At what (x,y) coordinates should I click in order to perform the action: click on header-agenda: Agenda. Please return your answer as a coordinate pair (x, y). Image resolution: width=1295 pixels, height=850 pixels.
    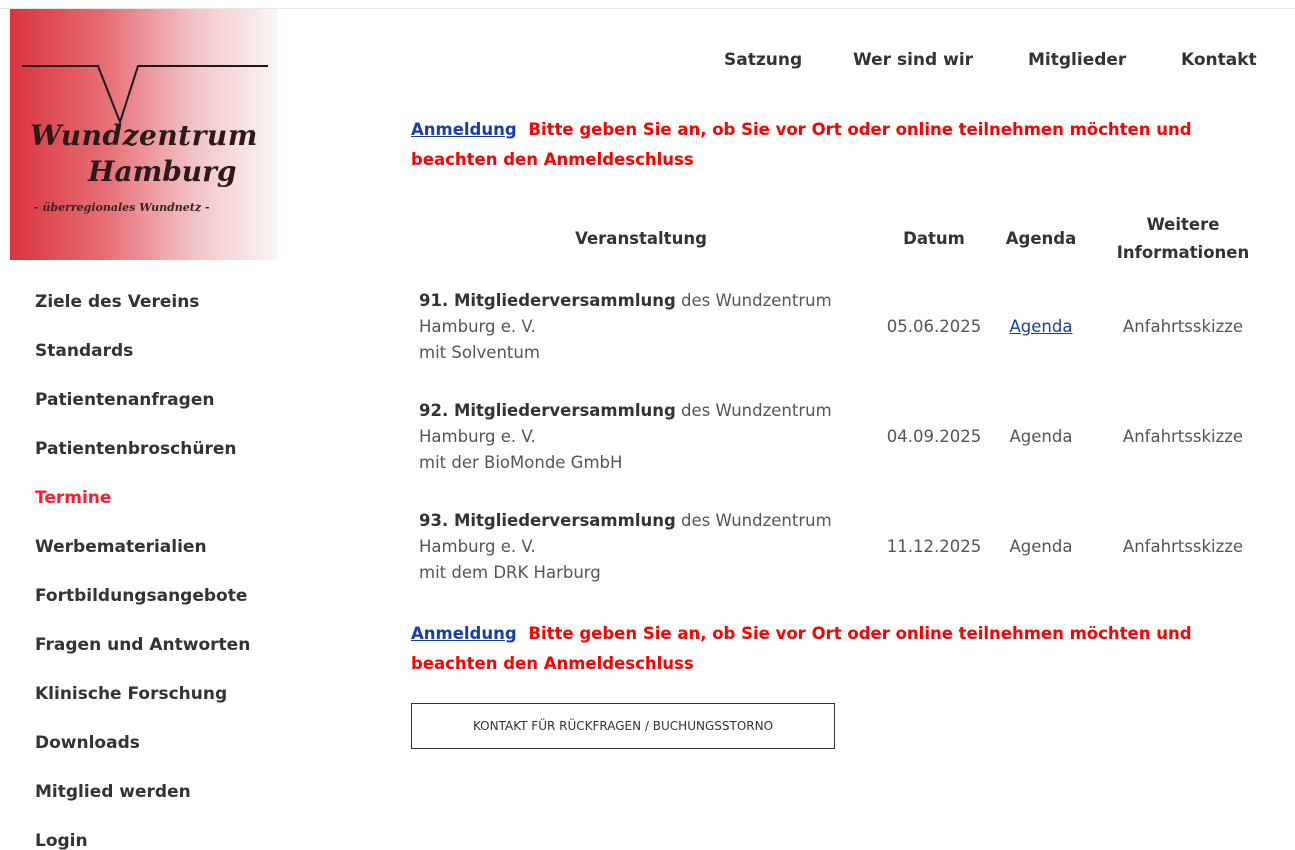
    Looking at the image, I should click on (1041, 238).